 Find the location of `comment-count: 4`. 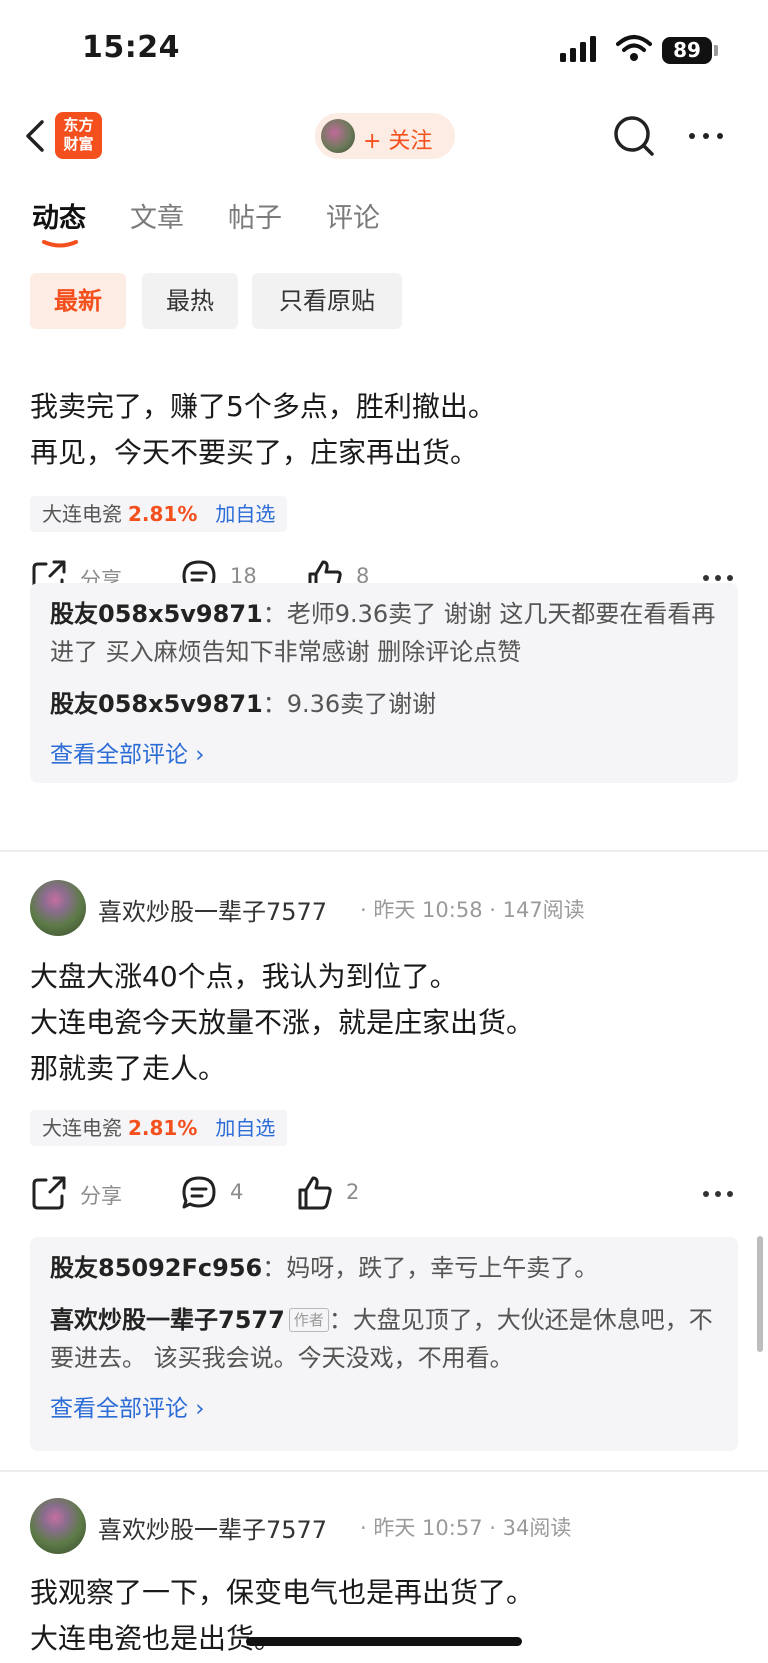

comment-count: 4 is located at coordinates (237, 1192).